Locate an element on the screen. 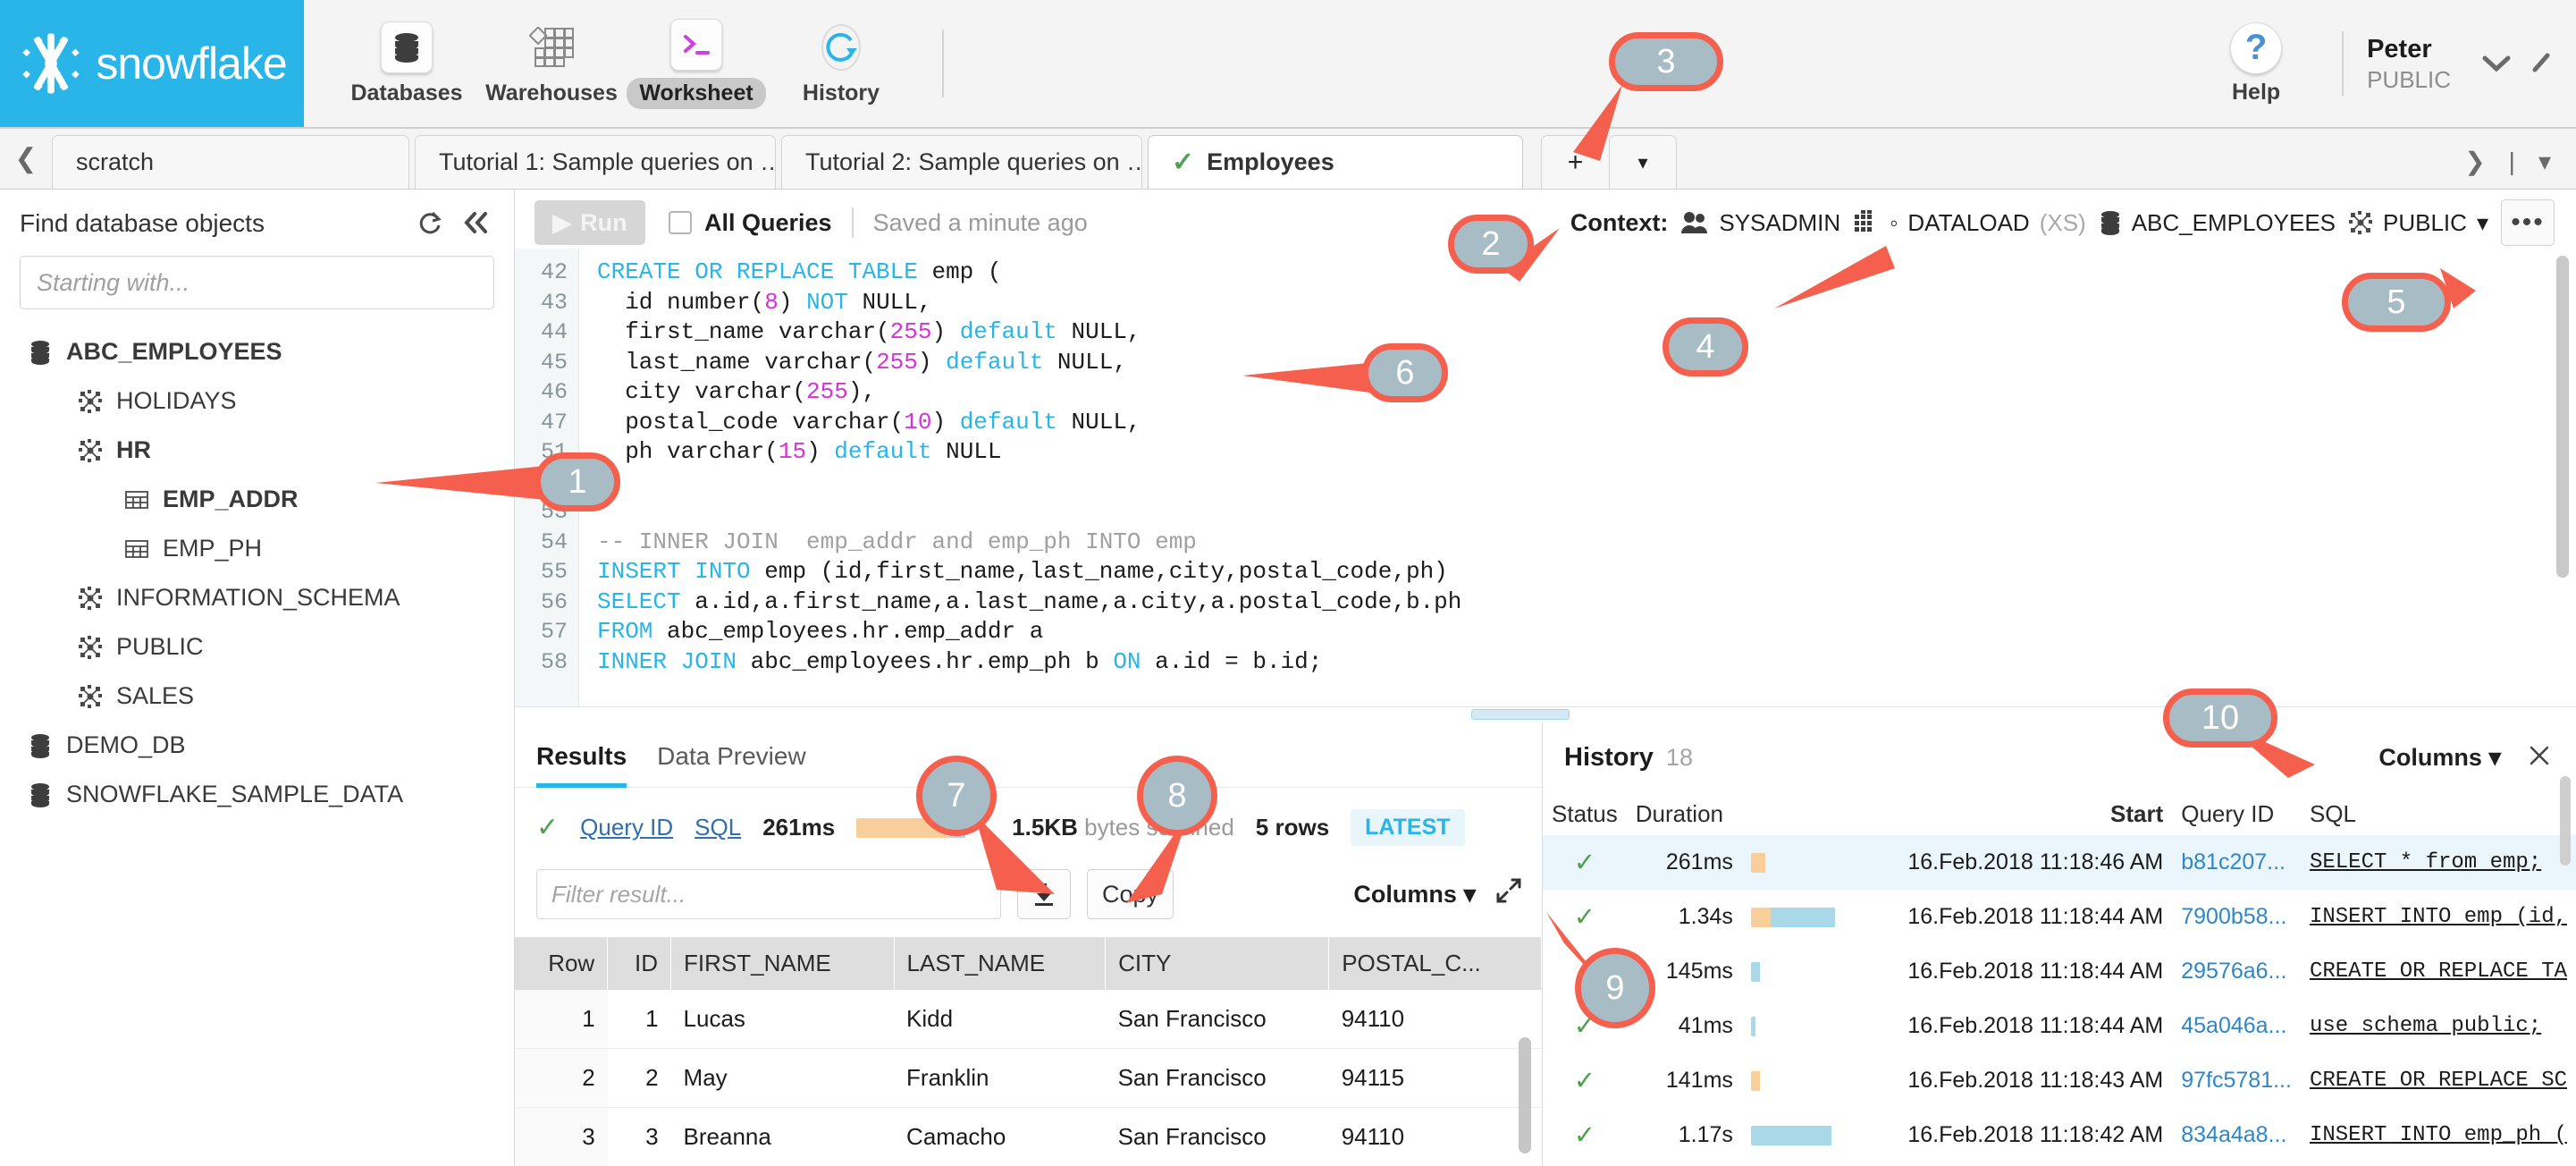  callout-6: 6 is located at coordinates (1405, 372).